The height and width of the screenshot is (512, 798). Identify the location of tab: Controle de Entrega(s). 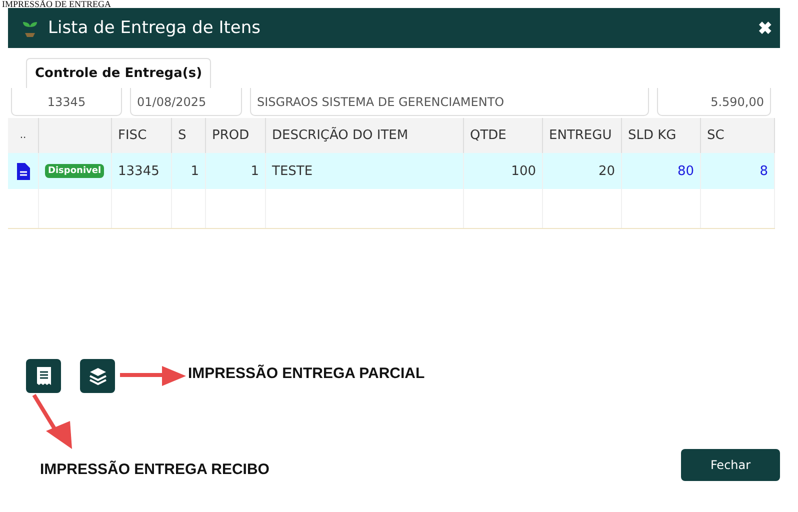
(119, 73).